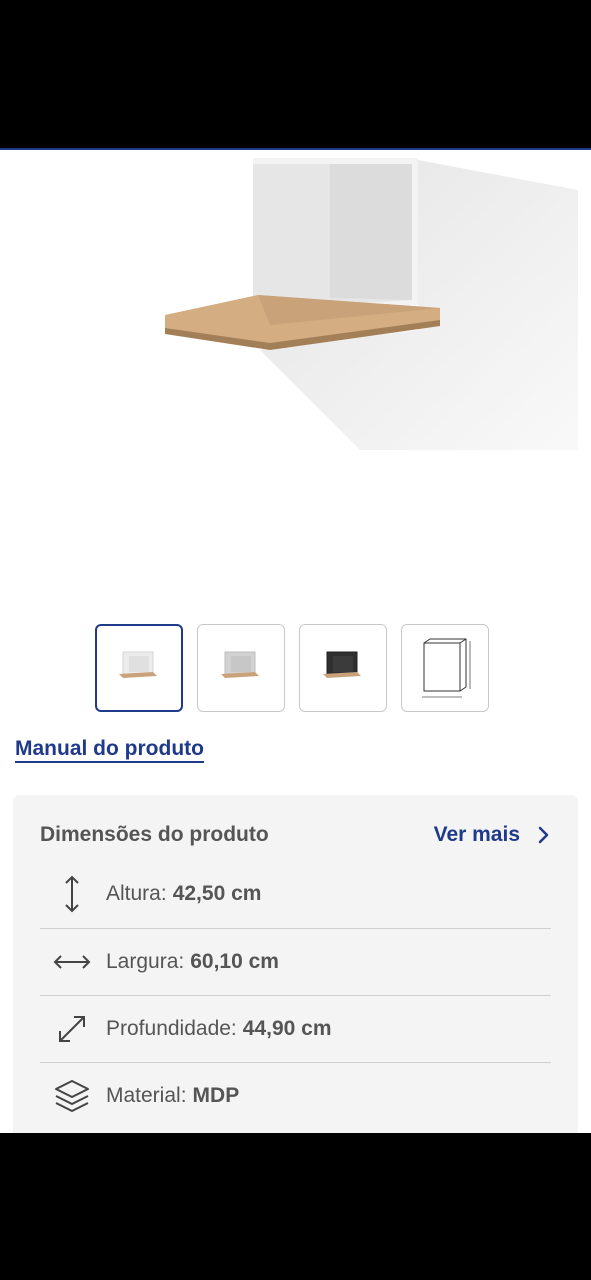 This screenshot has height=1280, width=591. What do you see at coordinates (145, 961) in the screenshot?
I see `width-label: Largura:` at bounding box center [145, 961].